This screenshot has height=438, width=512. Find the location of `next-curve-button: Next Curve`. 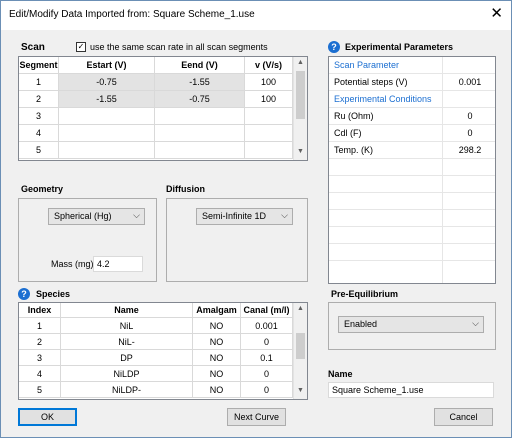

next-curve-button: Next Curve is located at coordinates (256, 417).